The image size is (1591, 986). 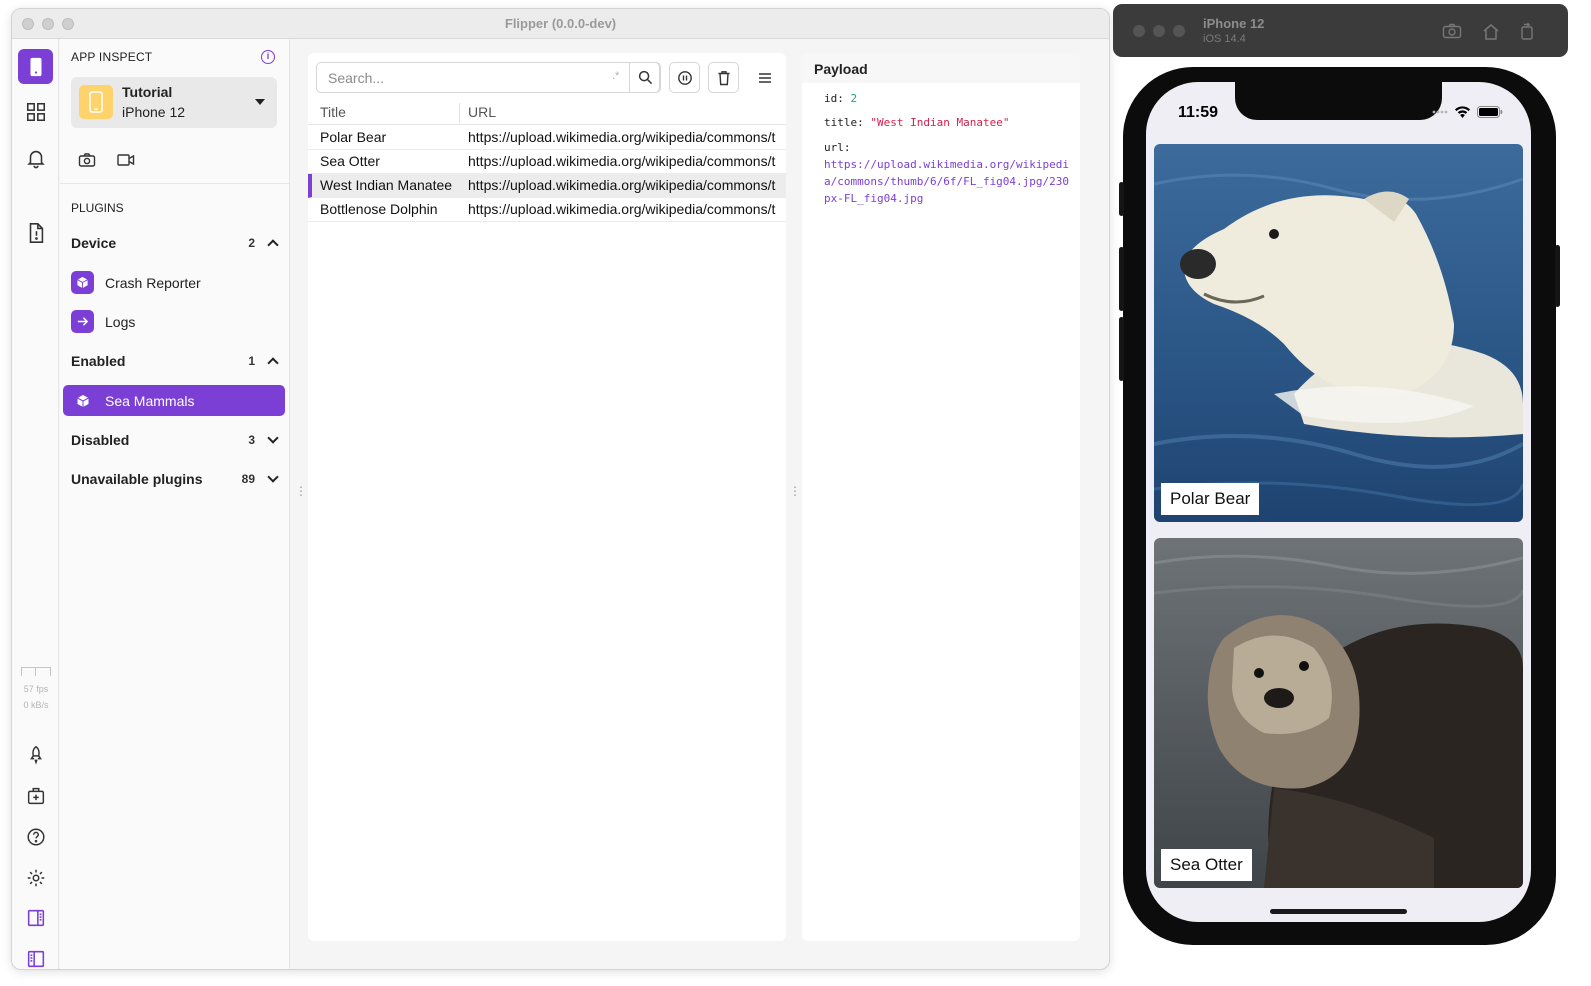 What do you see at coordinates (268, 57) in the screenshot?
I see `info-icon: i` at bounding box center [268, 57].